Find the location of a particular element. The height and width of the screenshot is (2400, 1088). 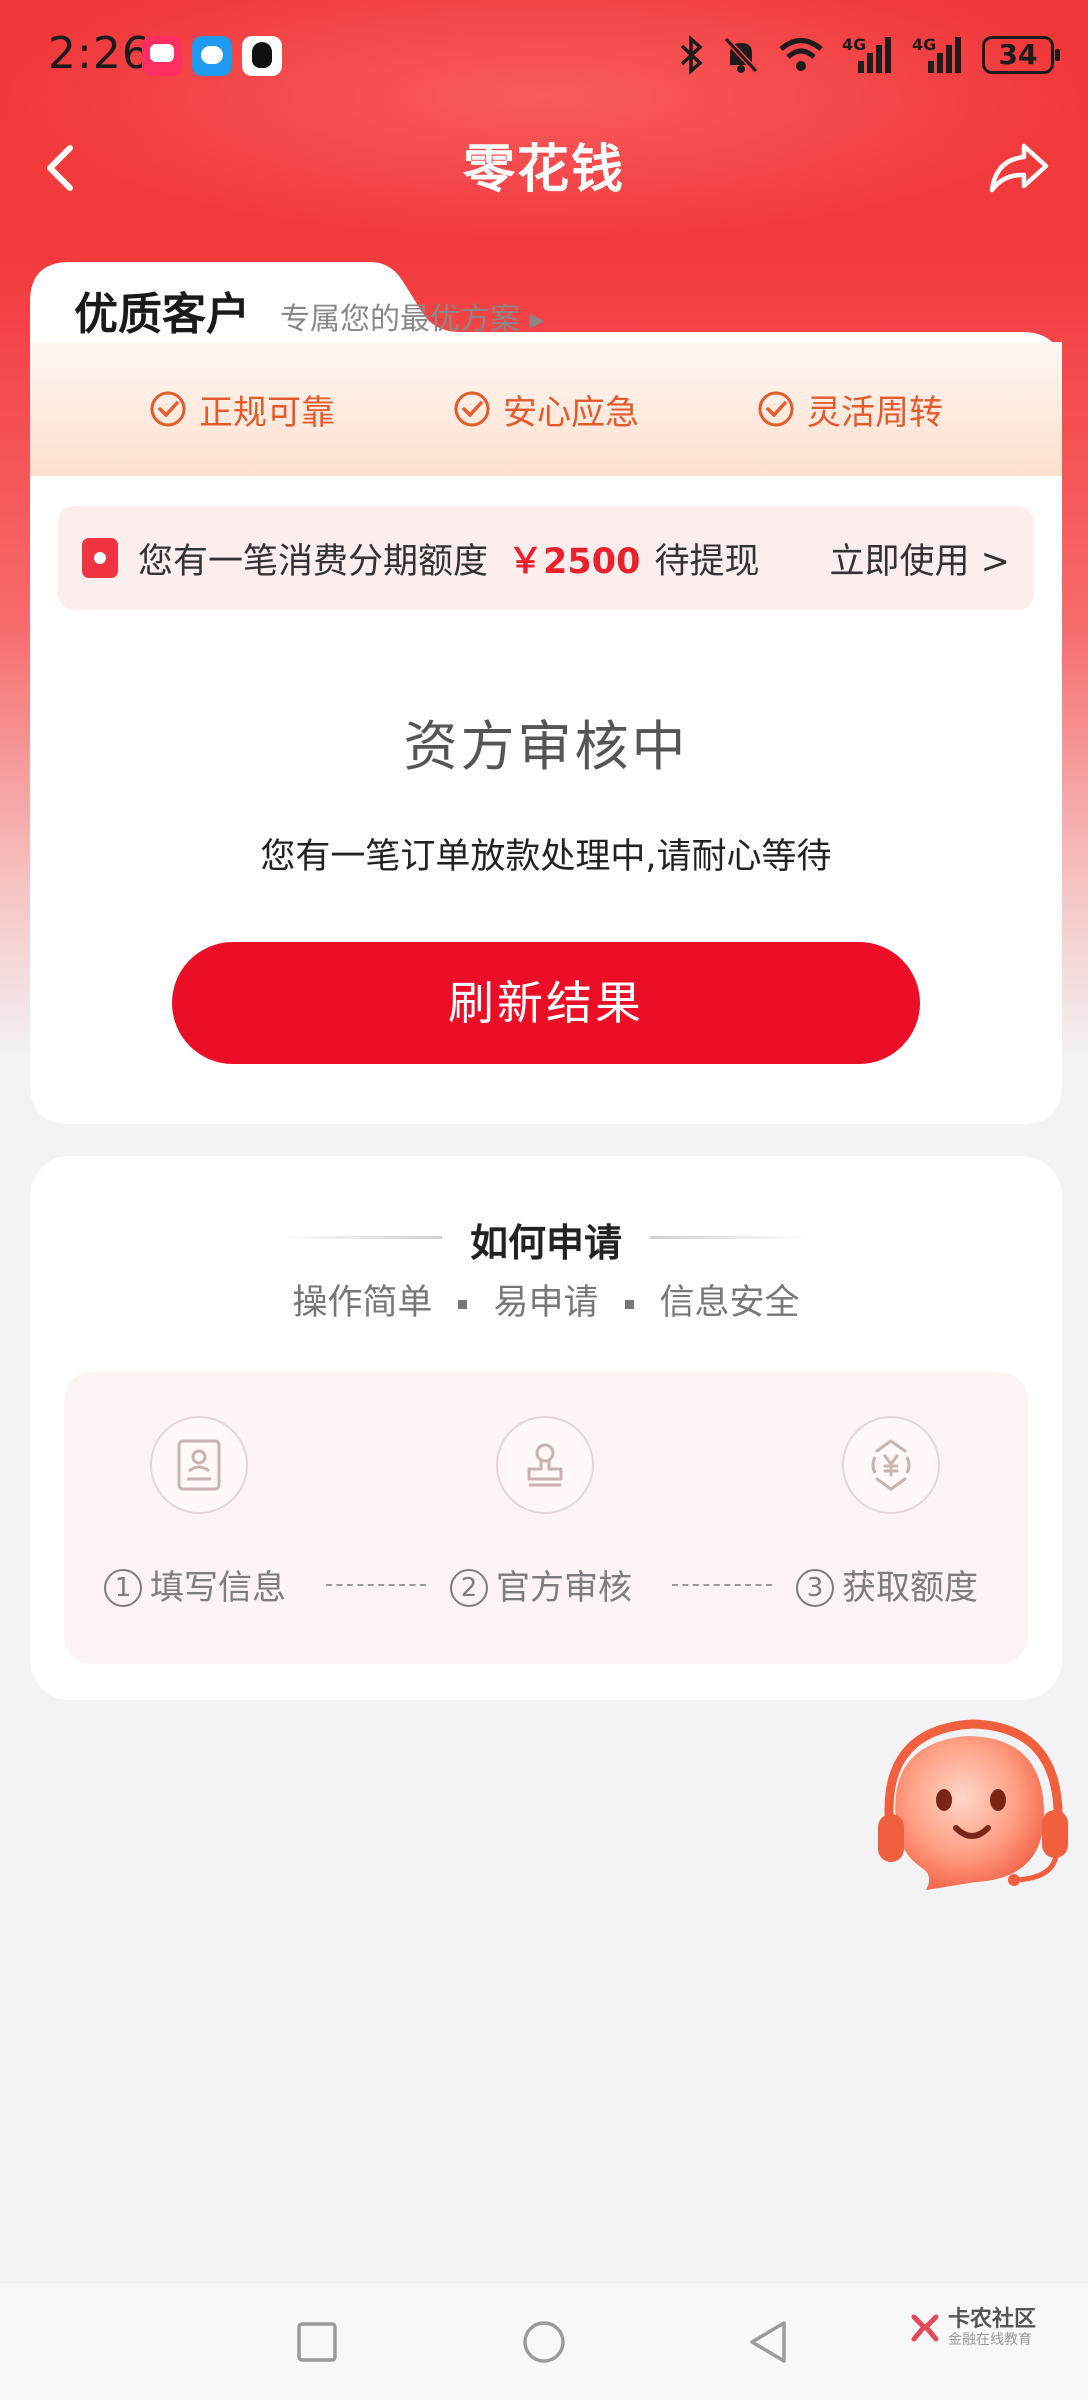

how-to-apply-title: 如何申请 is located at coordinates (545, 1243).